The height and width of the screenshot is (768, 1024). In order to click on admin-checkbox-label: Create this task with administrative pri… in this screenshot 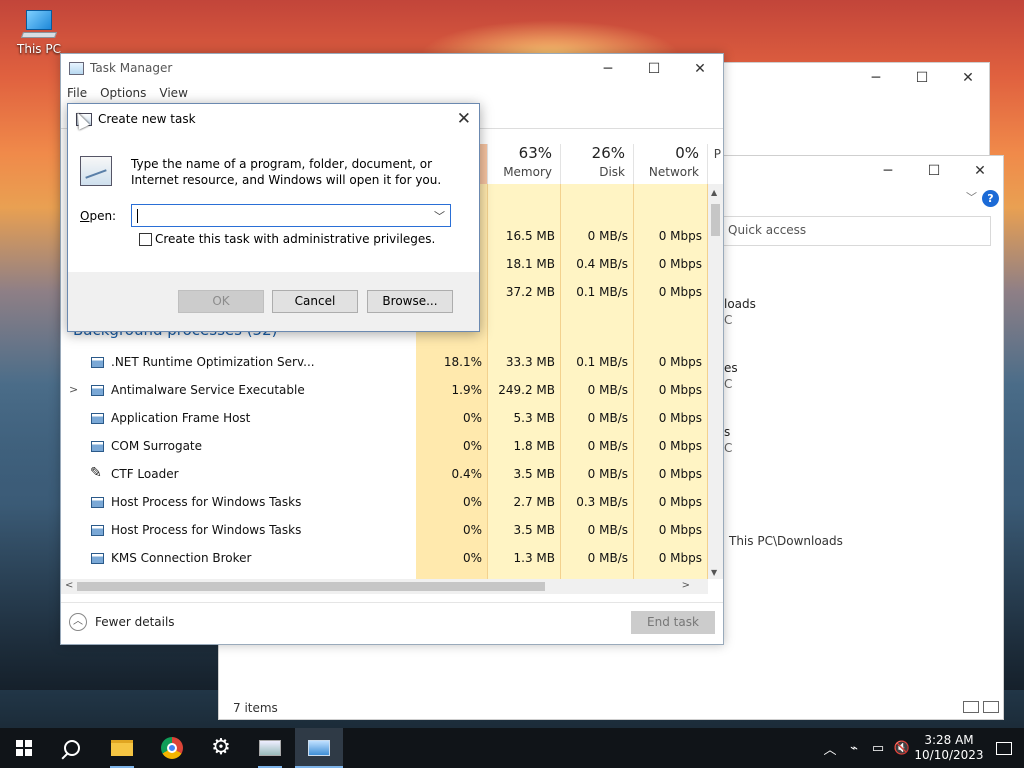, I will do `click(295, 239)`.